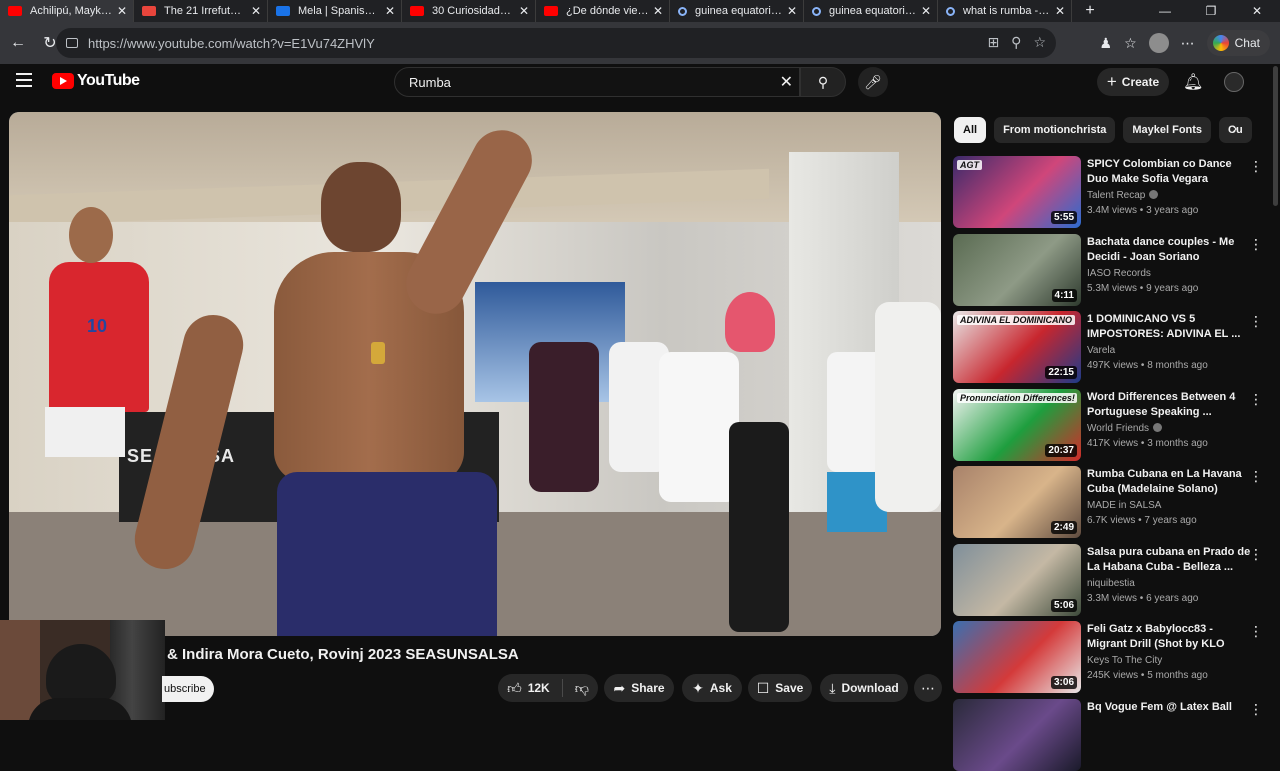 This screenshot has width=1280, height=771. I want to click on favorites-icon: ☆, so click(1130, 43).